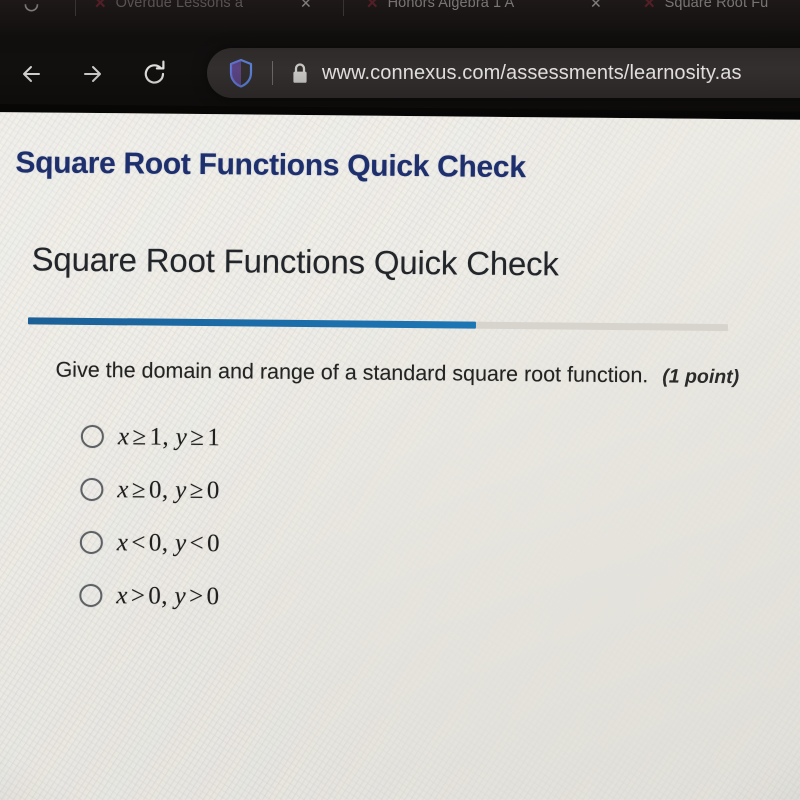 The width and height of the screenshot is (800, 800). I want to click on browser-tab-close-honors-algebra: ✕, so click(602, 9).